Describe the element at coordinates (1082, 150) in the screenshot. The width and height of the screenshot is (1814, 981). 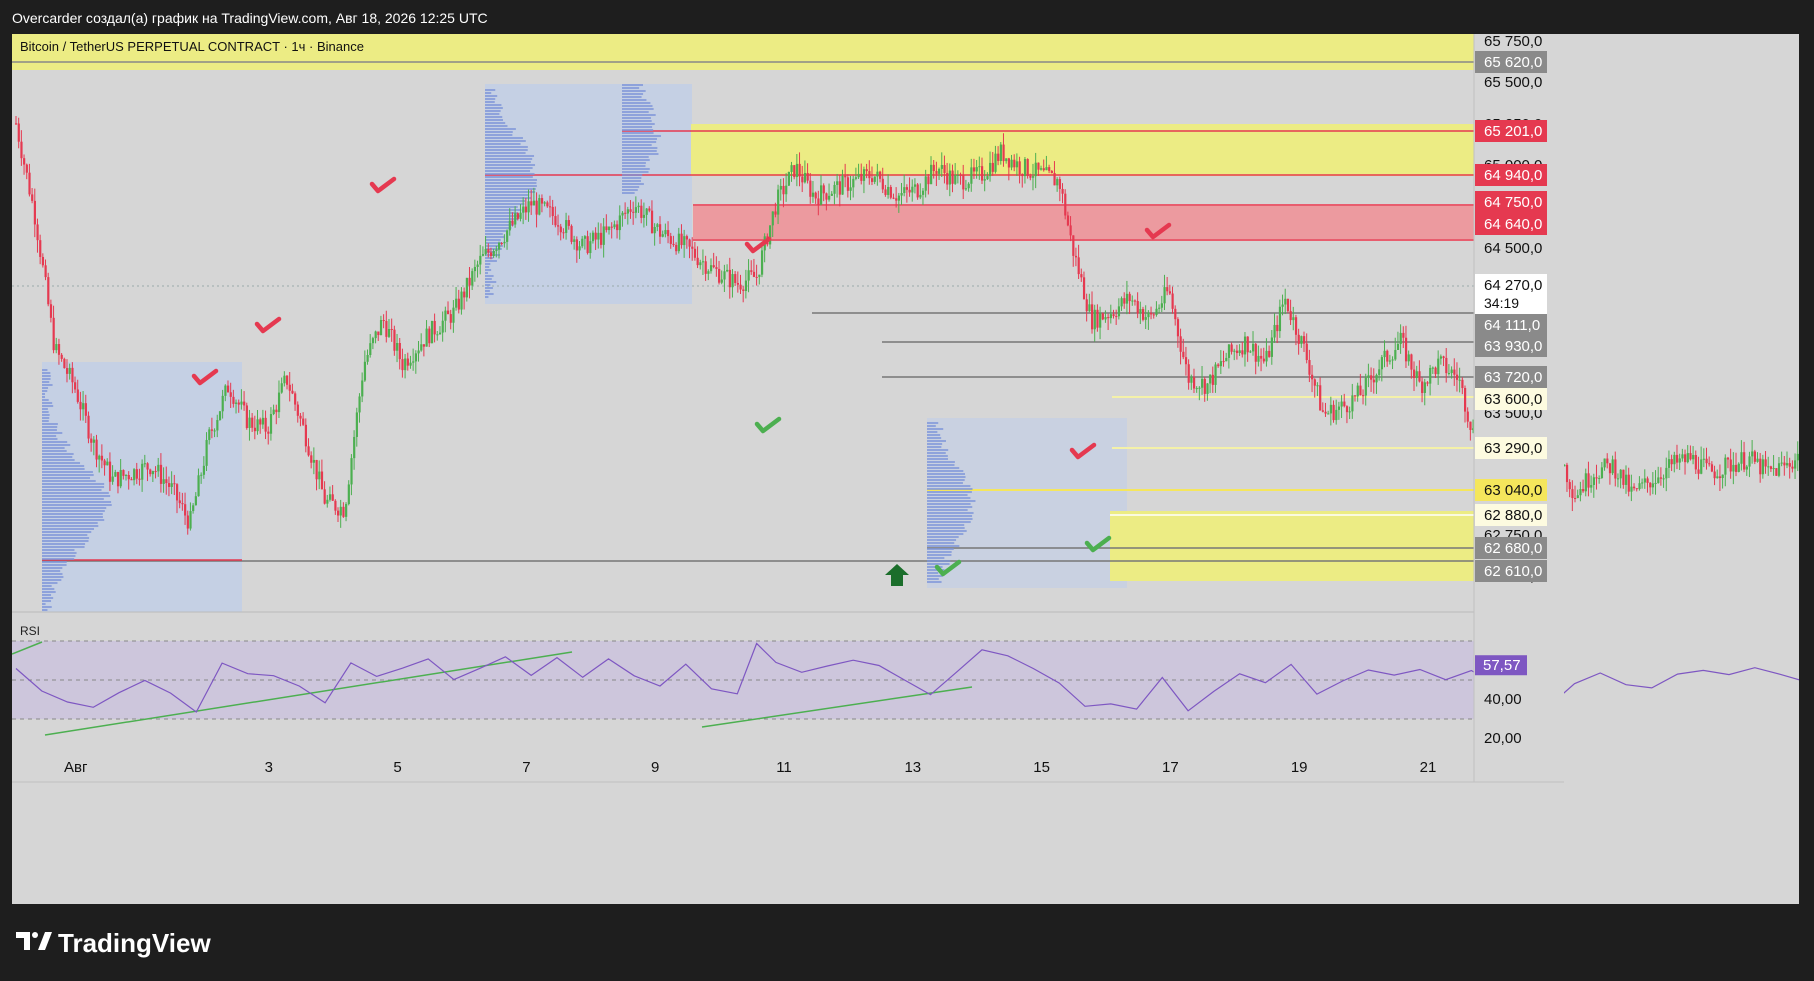
I see `resistance-yellow-zone` at that location.